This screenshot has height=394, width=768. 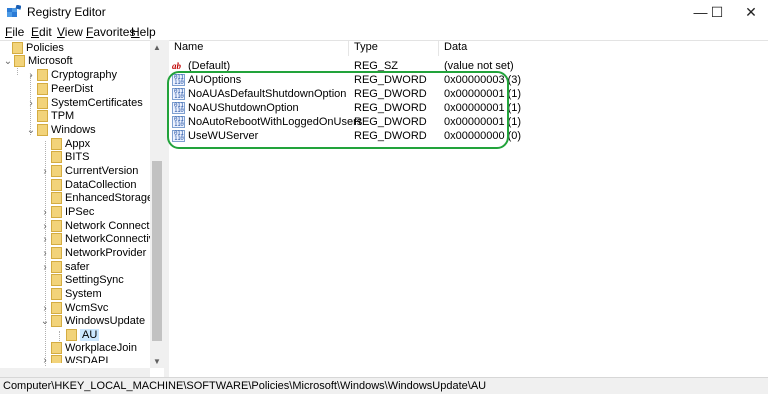 What do you see at coordinates (88, 348) in the screenshot?
I see `tree-item-workplacejoin: WorkplaceJoin` at bounding box center [88, 348].